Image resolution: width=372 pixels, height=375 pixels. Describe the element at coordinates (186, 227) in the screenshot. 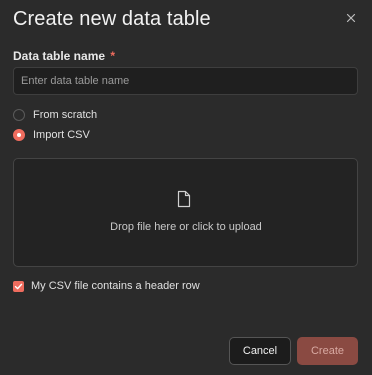

I see `dropzone-text: Drop file here or click to upload` at that location.